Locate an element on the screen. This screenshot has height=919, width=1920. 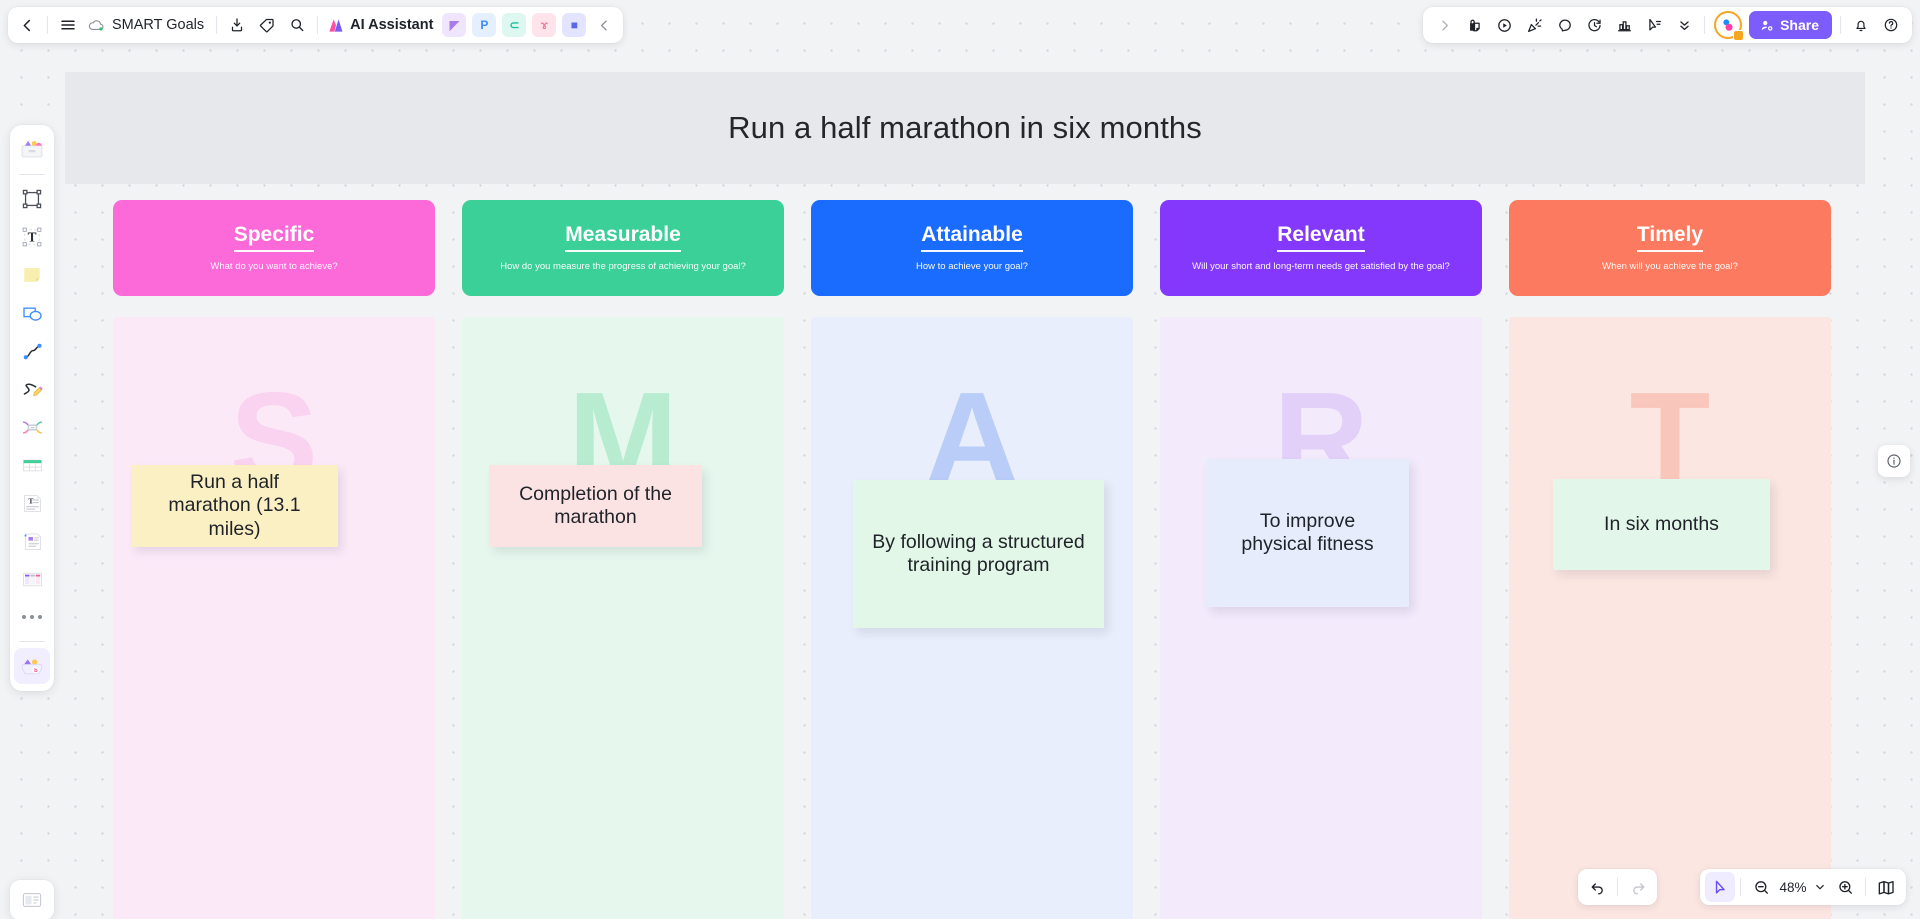
share-person-icon is located at coordinates (1766, 25).